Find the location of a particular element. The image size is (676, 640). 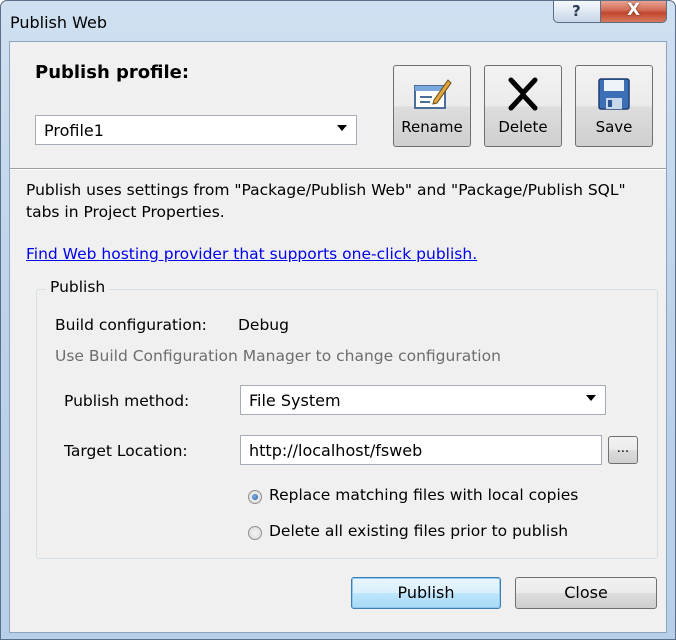

delete-existing-radio is located at coordinates (255, 533).